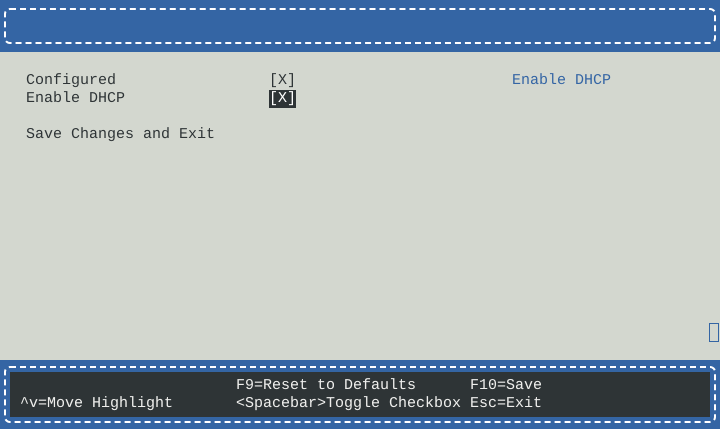 This screenshot has width=720, height=429. I want to click on menu-action: Save Changes and Exit, so click(121, 135).